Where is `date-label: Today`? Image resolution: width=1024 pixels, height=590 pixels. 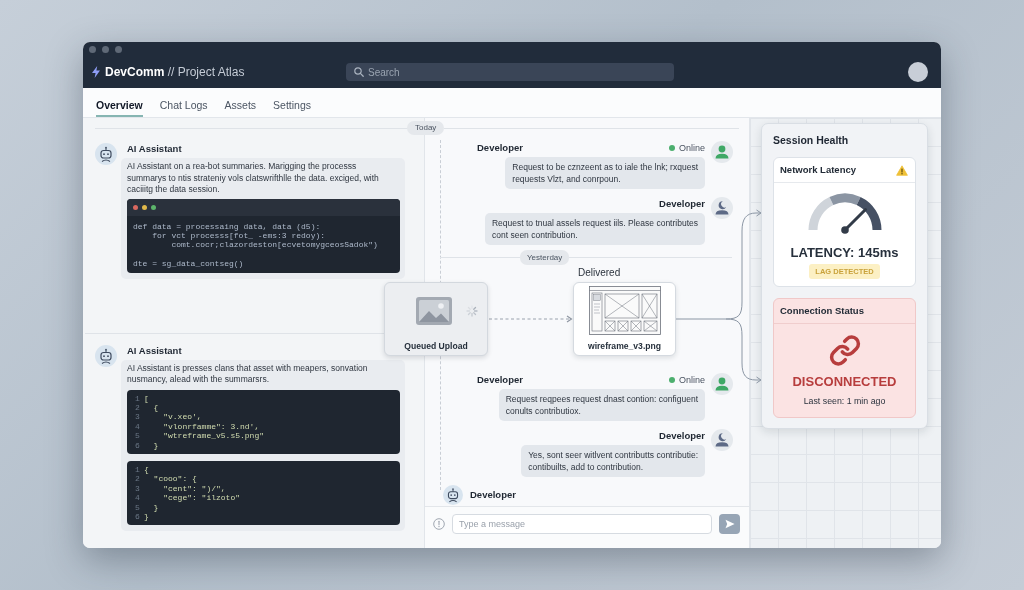 date-label: Today is located at coordinates (426, 128).